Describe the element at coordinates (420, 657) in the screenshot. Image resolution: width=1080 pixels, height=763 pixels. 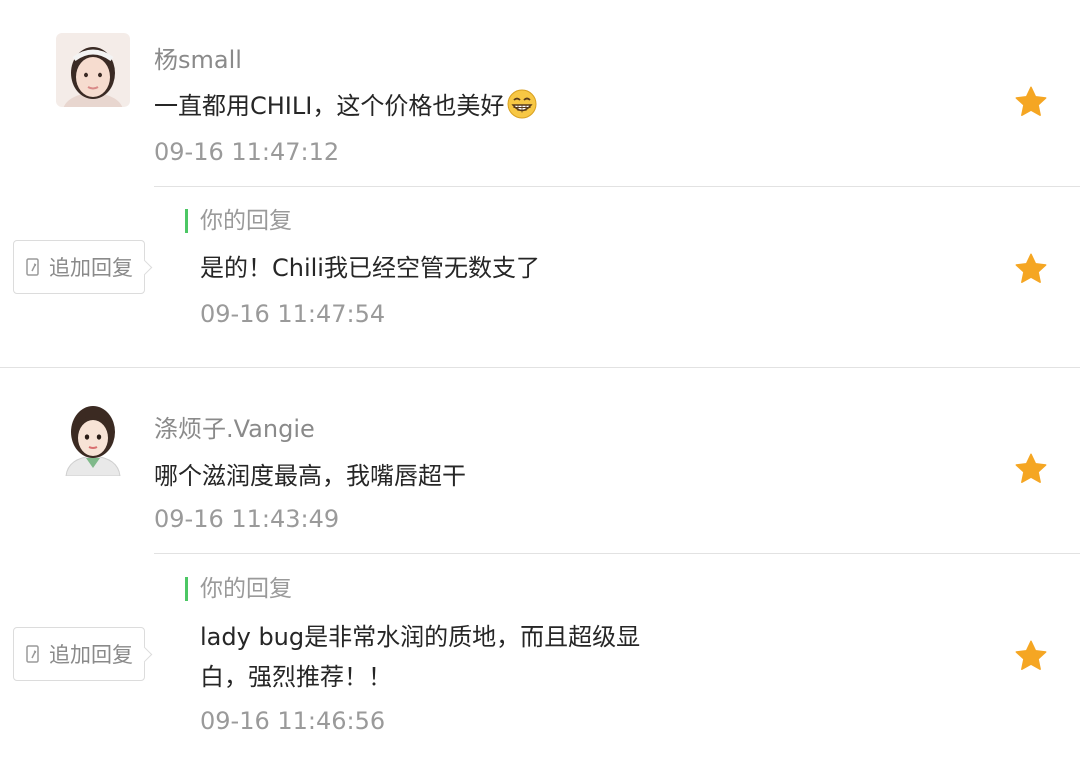
I see `reply-text: lady bug是非常水润的质地，而且超级显白，强烈推荐！！` at that location.